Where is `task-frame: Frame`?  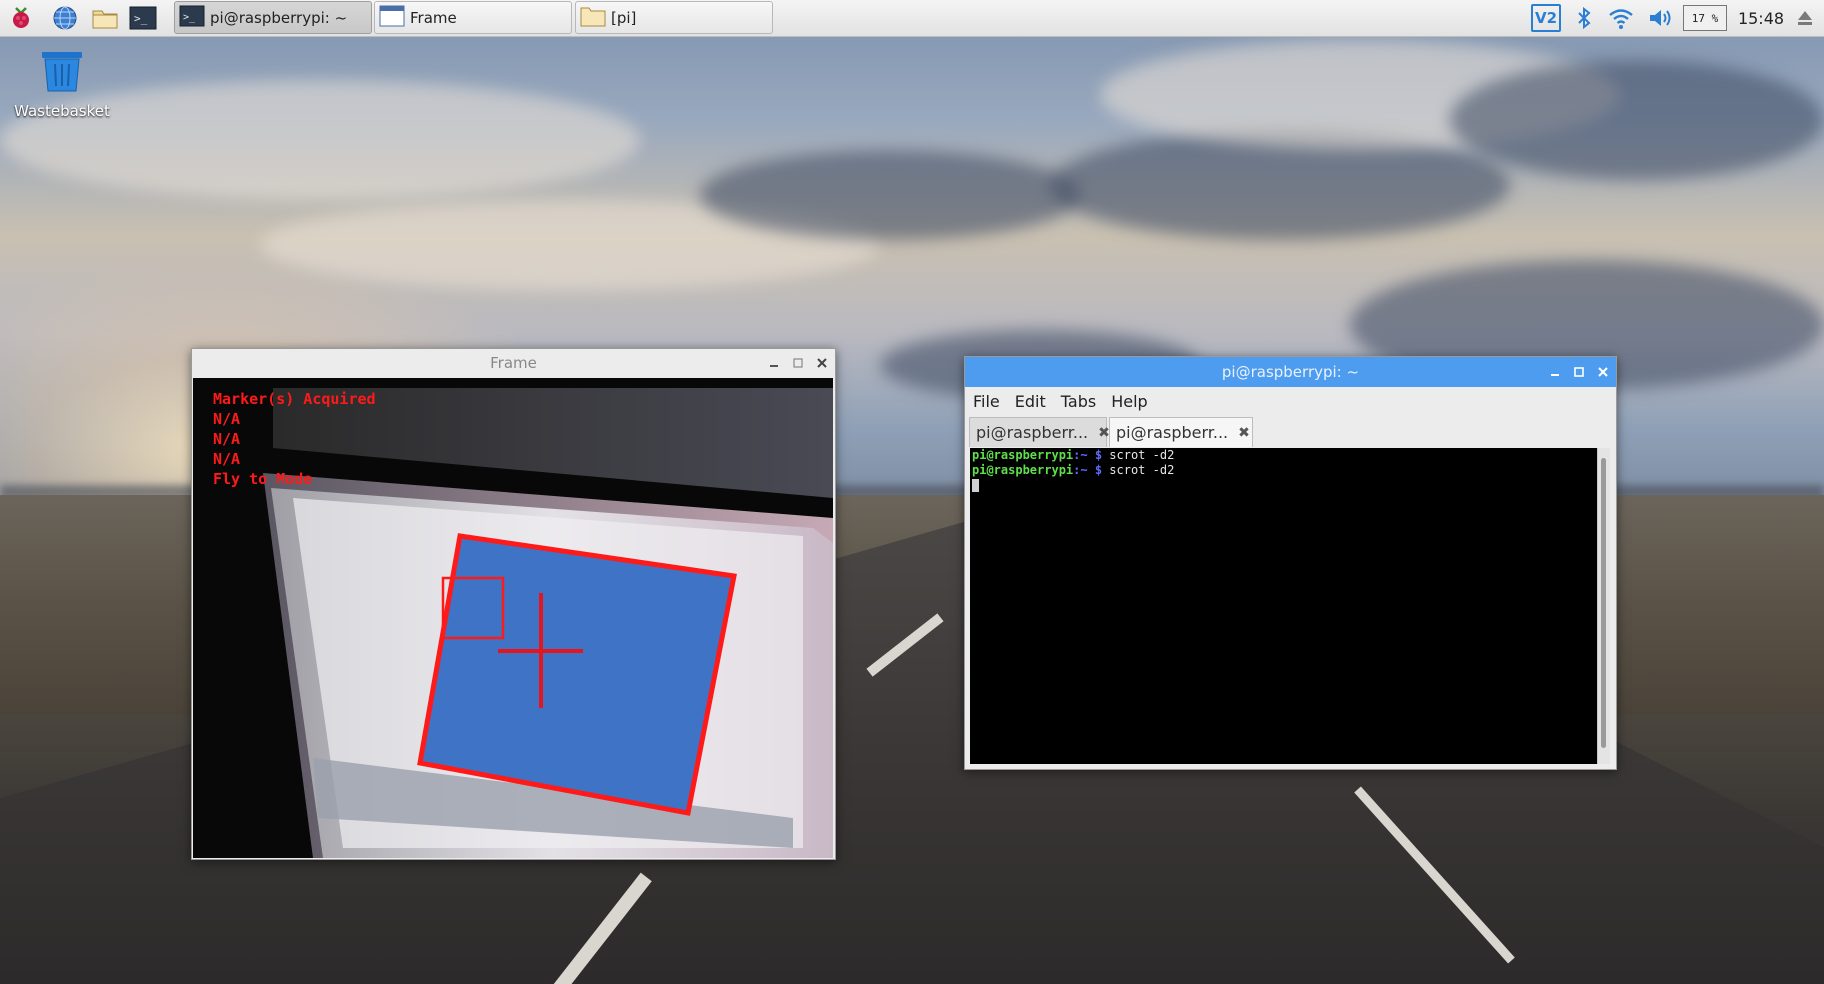
task-frame: Frame is located at coordinates (473, 17).